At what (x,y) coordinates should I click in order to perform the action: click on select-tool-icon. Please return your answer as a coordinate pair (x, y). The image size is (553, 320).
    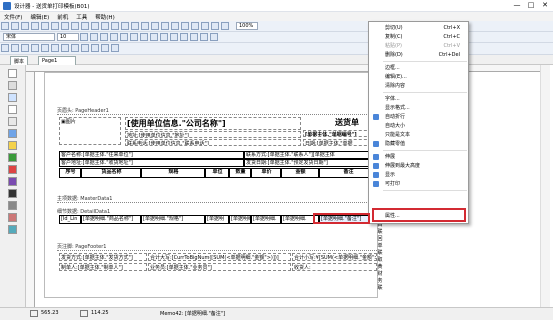
    Looking at the image, I should click on (12, 73).